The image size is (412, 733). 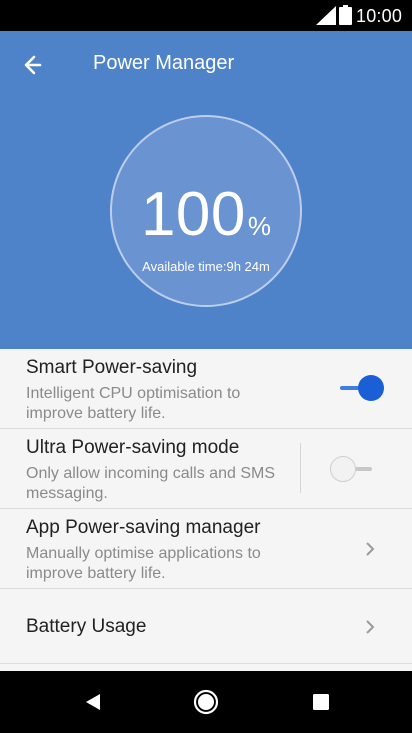 What do you see at coordinates (206, 15) in the screenshot?
I see `status-bar: 10:00` at bounding box center [206, 15].